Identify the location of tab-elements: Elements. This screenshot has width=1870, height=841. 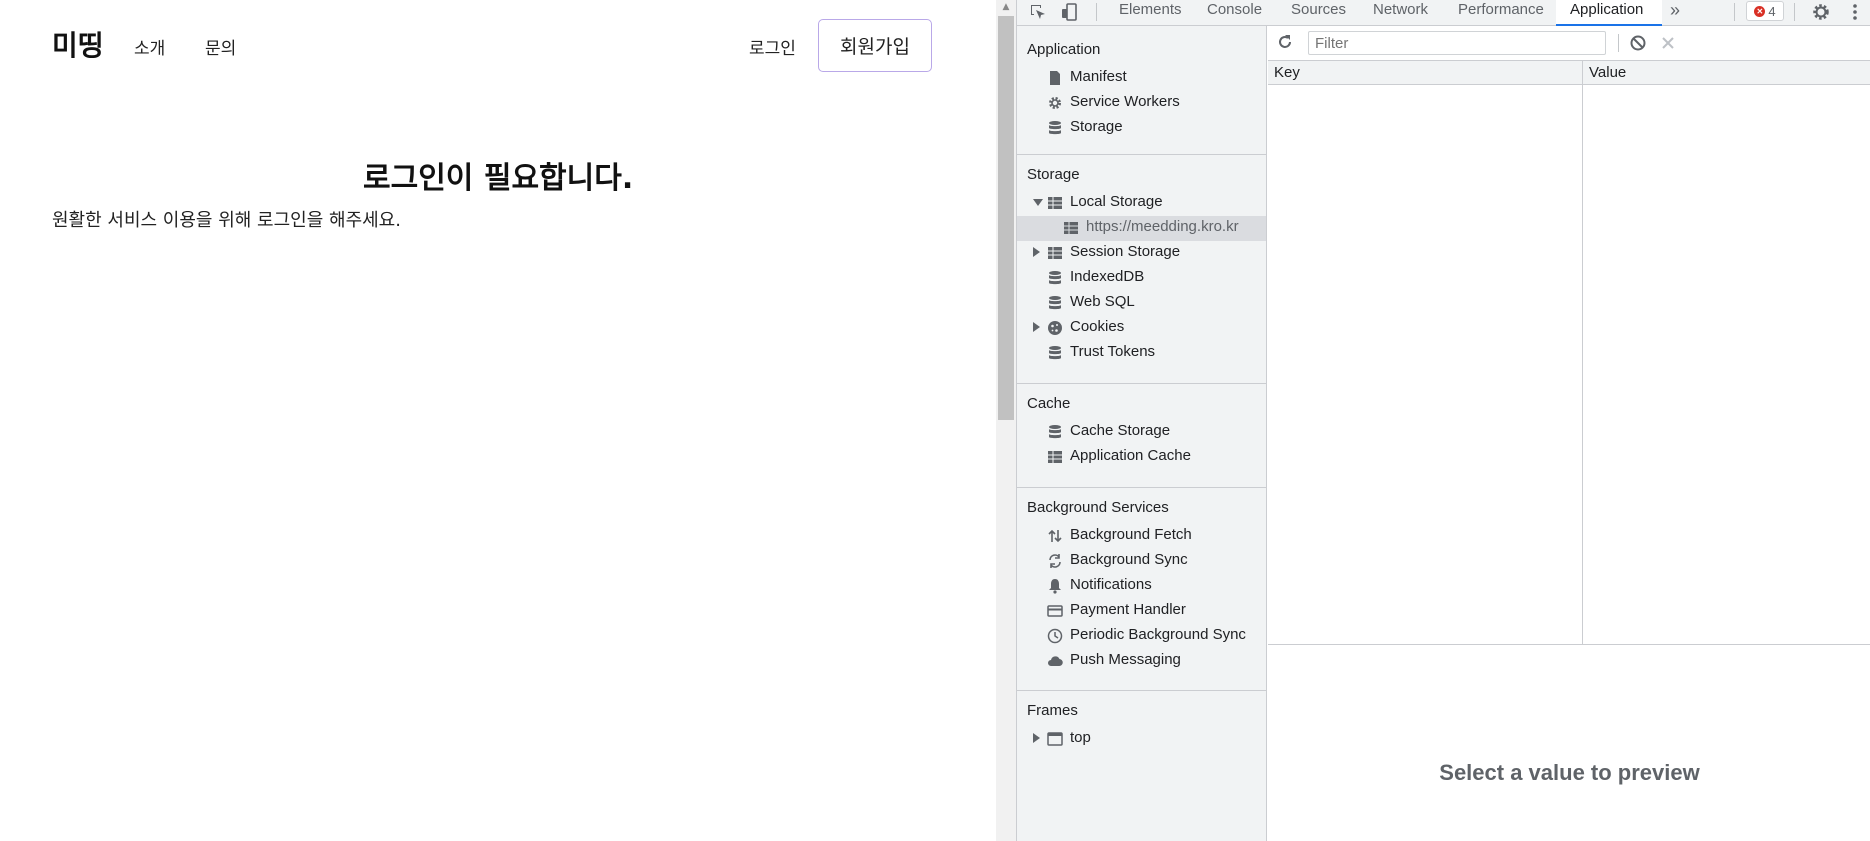
(1150, 13).